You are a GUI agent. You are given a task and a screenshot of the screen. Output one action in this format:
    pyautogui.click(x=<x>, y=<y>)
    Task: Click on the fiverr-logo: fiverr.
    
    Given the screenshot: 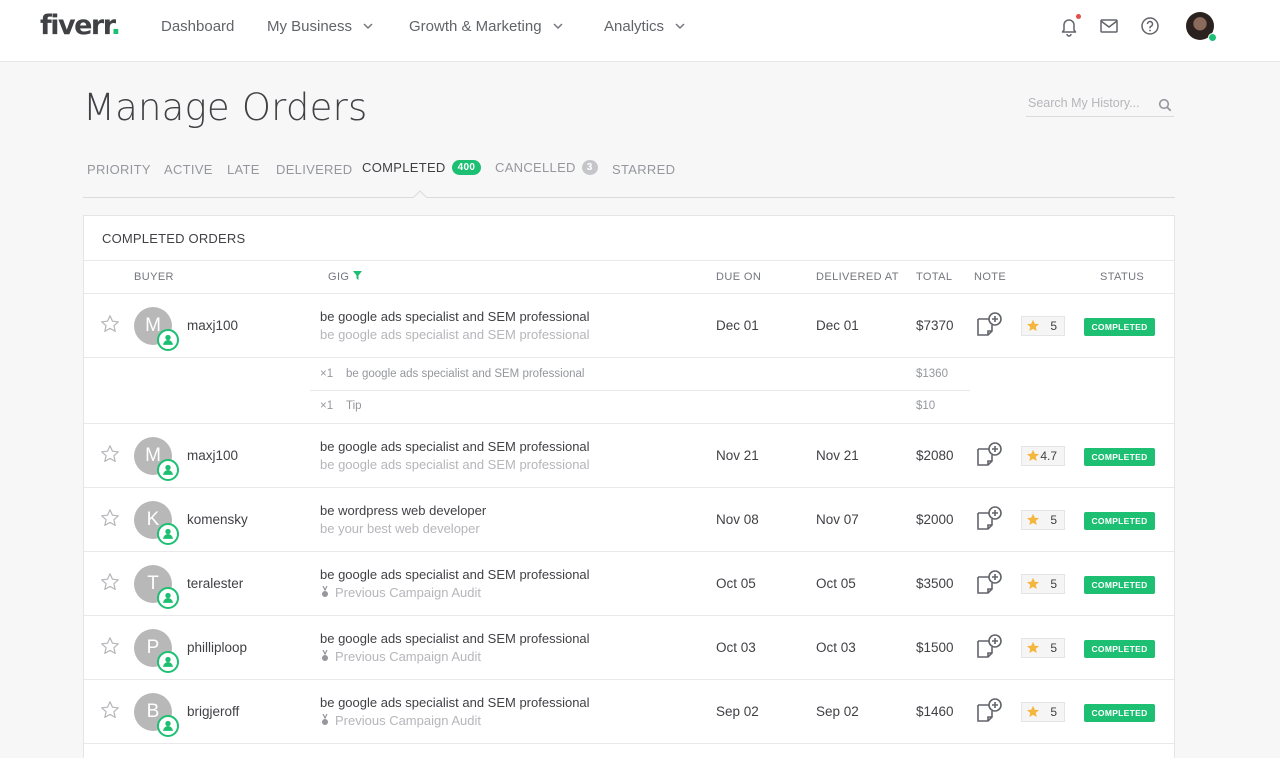 What is the action you would take?
    pyautogui.click(x=80, y=25)
    